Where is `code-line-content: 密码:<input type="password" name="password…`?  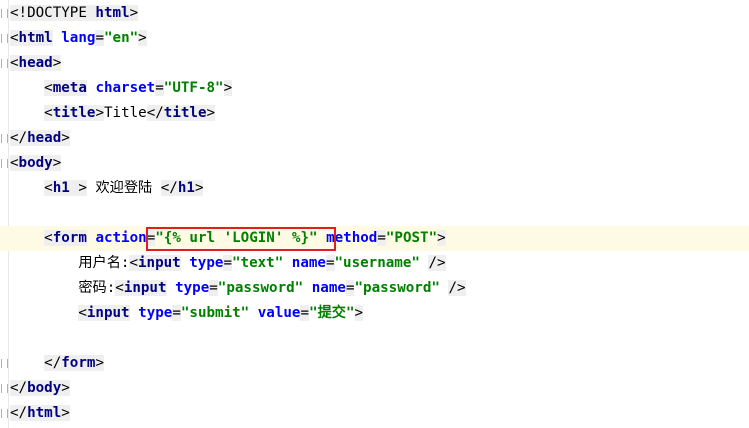 code-line-content: 密码:<input type="password" name="password… is located at coordinates (238, 288).